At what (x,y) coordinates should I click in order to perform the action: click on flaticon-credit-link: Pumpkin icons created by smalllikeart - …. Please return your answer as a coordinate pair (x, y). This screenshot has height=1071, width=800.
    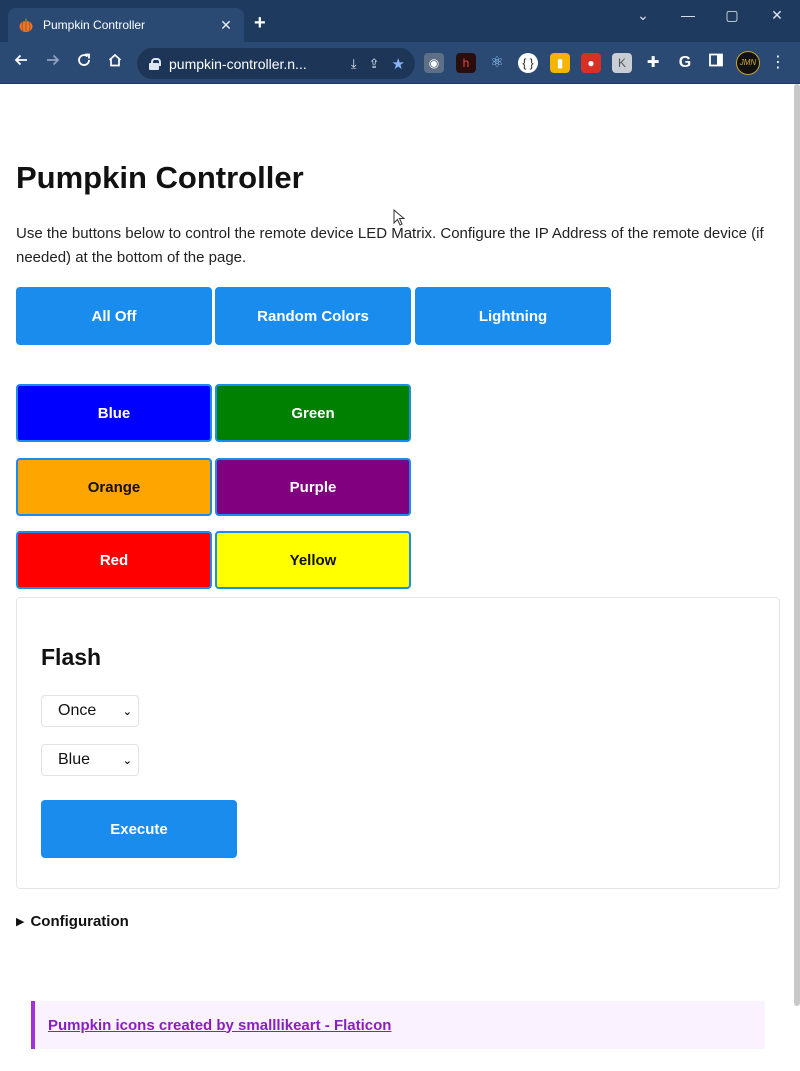
    Looking at the image, I should click on (219, 1025).